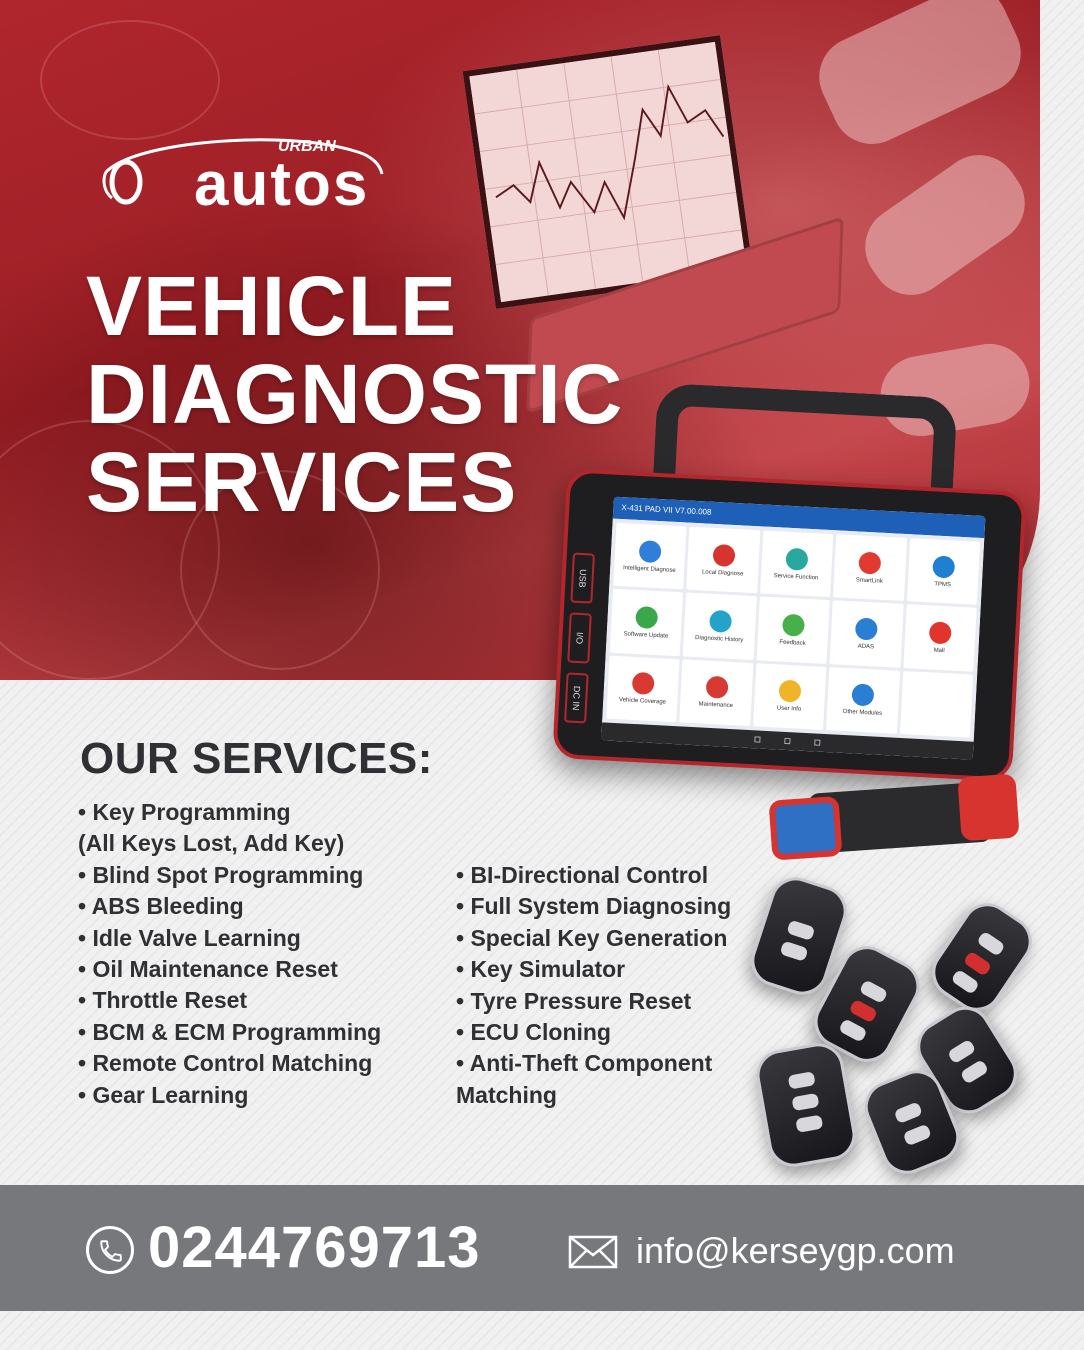 This screenshot has width=1084, height=1350. Describe the element at coordinates (867, 629) in the screenshot. I see `adas-icon` at that location.